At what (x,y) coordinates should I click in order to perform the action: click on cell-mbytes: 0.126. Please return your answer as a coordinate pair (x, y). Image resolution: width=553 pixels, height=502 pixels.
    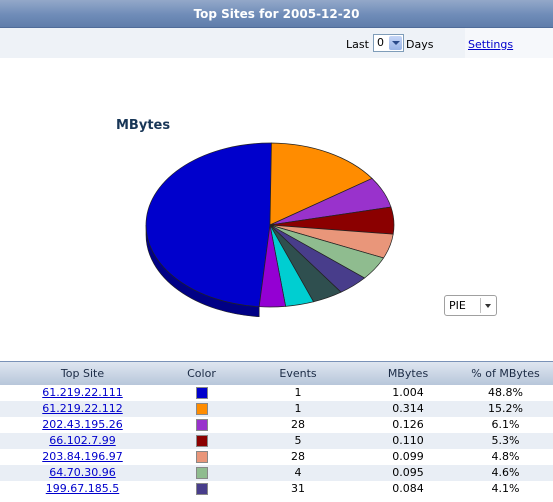
    Looking at the image, I should click on (408, 424).